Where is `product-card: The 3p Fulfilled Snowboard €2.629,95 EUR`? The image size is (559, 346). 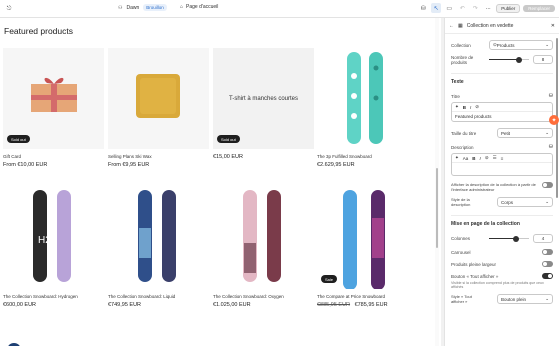 product-card: The 3p Fulfilled Snowboard €2.629,95 EUR is located at coordinates (367, 108).